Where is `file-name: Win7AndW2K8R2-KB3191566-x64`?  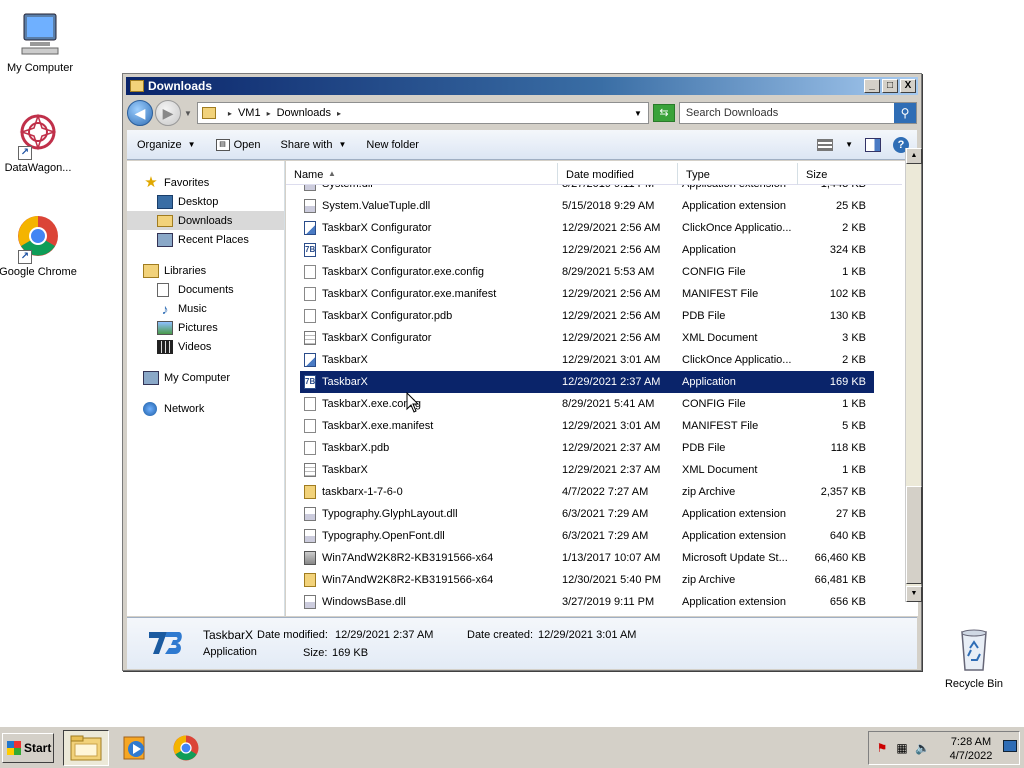 file-name: Win7AndW2K8R2-KB3191566-x64 is located at coordinates (408, 580).